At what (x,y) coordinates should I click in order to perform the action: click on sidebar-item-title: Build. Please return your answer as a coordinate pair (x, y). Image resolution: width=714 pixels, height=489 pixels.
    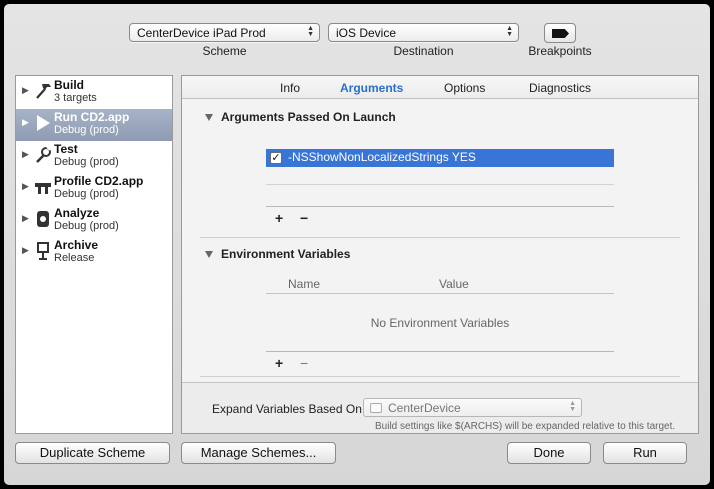
    Looking at the image, I should click on (69, 85).